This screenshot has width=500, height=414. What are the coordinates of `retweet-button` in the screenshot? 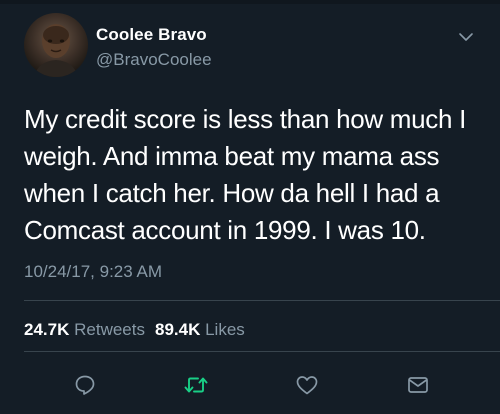 It's located at (196, 385).